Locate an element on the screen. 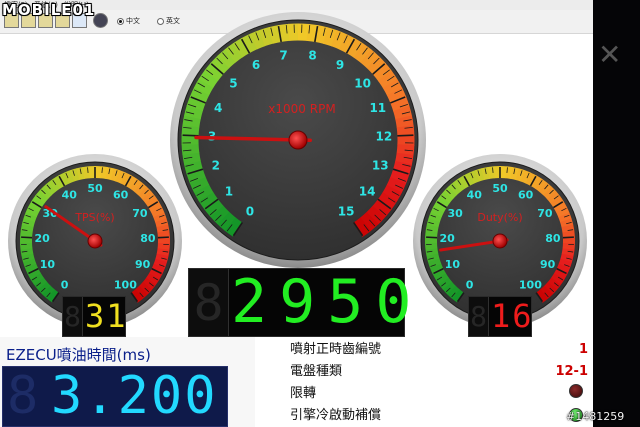  status-label-rev-limit: 限轉 is located at coordinates (303, 393).